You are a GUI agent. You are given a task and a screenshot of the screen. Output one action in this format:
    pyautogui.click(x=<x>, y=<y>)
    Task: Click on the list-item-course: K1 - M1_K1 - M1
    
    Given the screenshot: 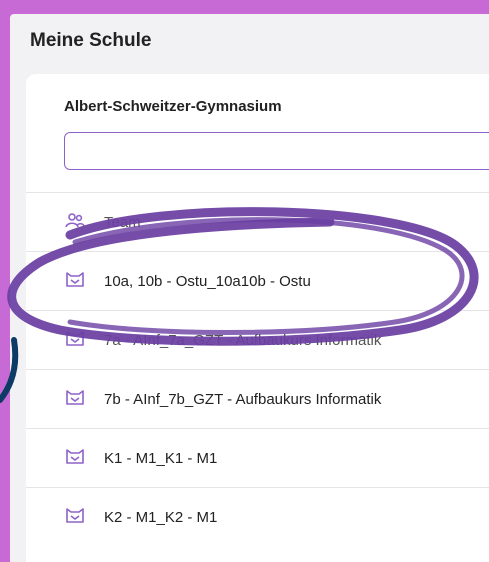 What is the action you would take?
    pyautogui.click(x=257, y=457)
    